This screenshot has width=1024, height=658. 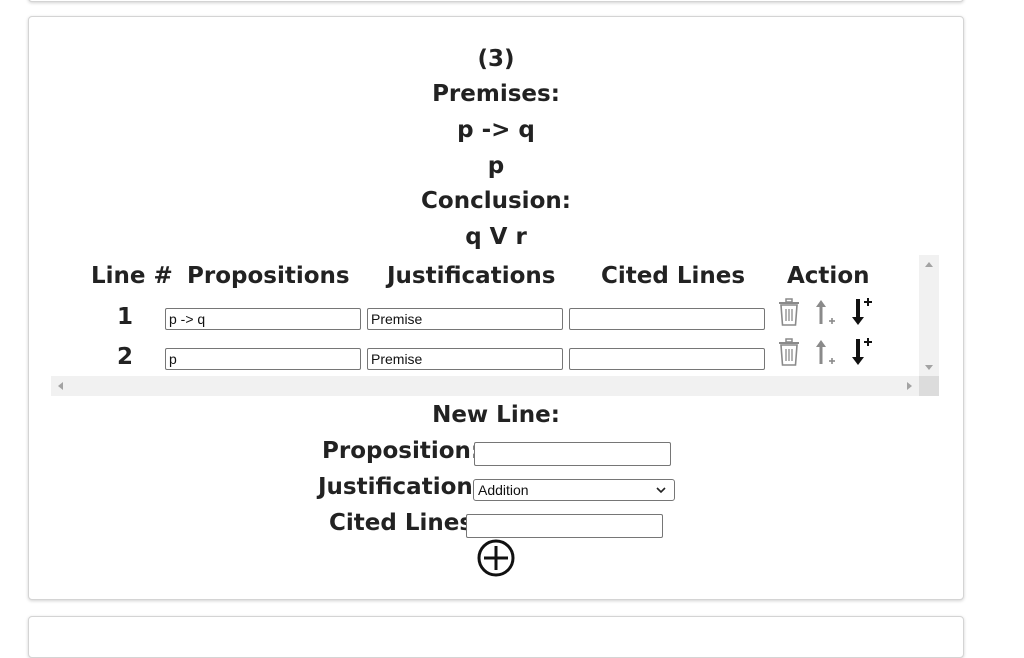 What do you see at coordinates (929, 386) in the screenshot?
I see `scrollbar-corner` at bounding box center [929, 386].